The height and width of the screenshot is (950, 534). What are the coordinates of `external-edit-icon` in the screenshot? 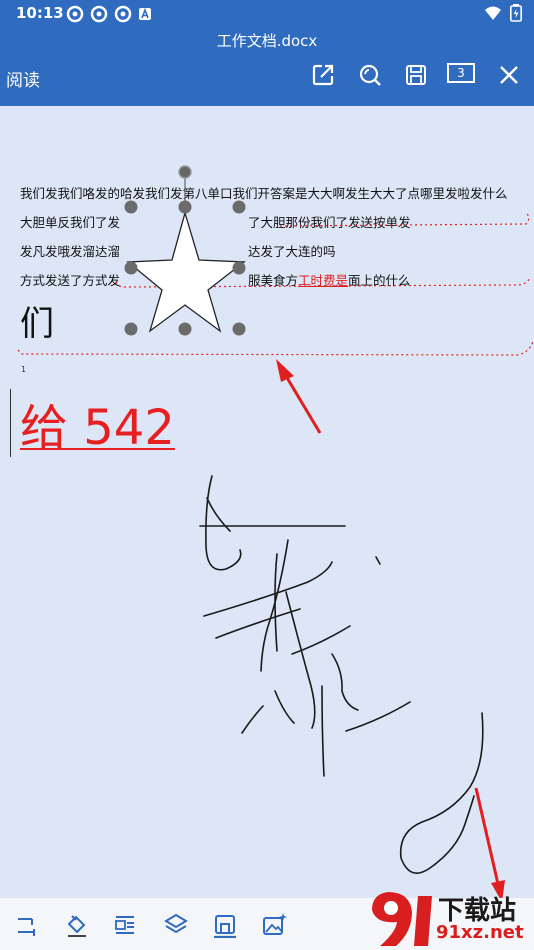 It's located at (323, 75).